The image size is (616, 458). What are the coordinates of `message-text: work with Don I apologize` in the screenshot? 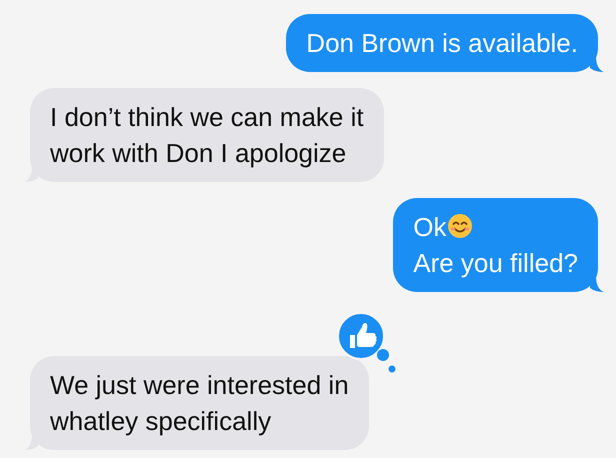 It's located at (198, 153).